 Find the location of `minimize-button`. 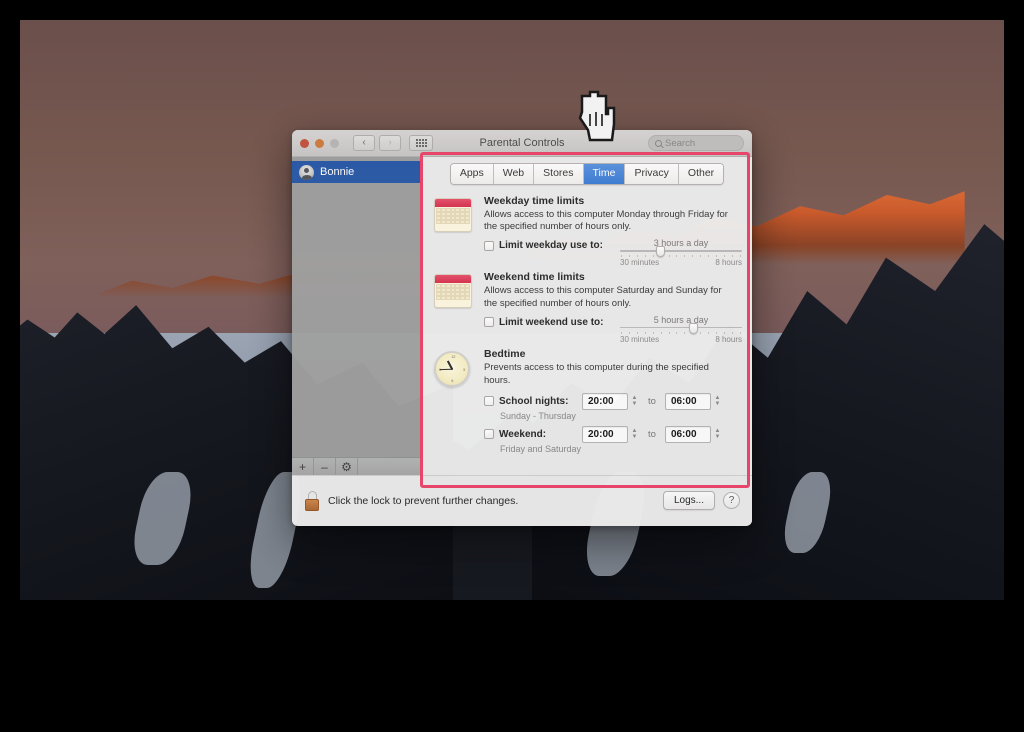

minimize-button is located at coordinates (319, 143).